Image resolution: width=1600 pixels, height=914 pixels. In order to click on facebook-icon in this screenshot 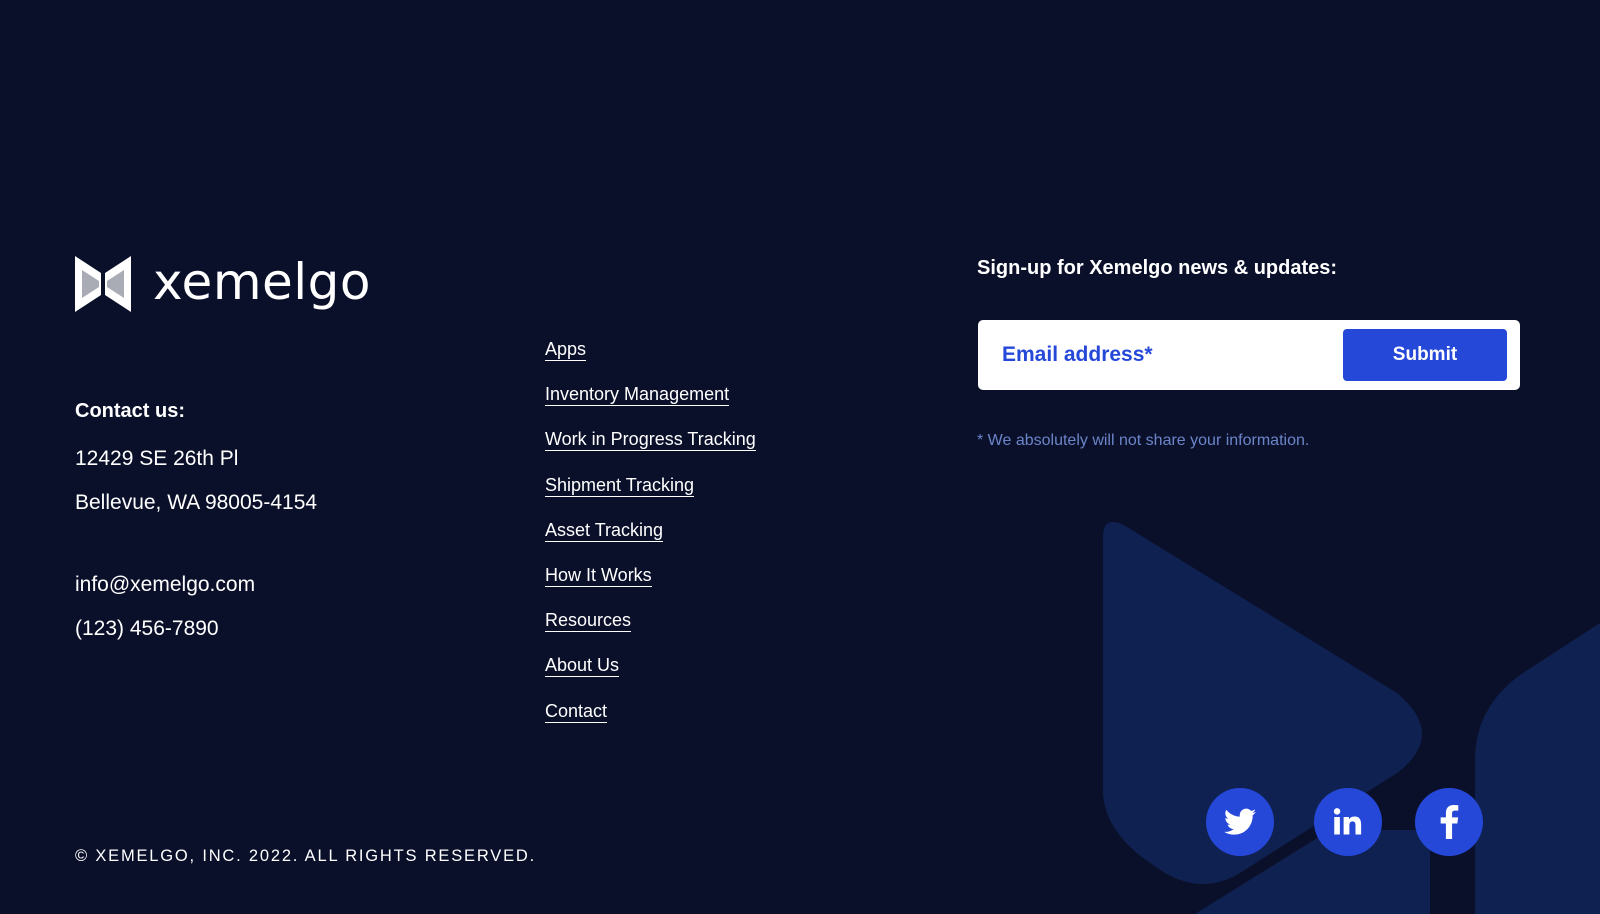, I will do `click(1449, 822)`.